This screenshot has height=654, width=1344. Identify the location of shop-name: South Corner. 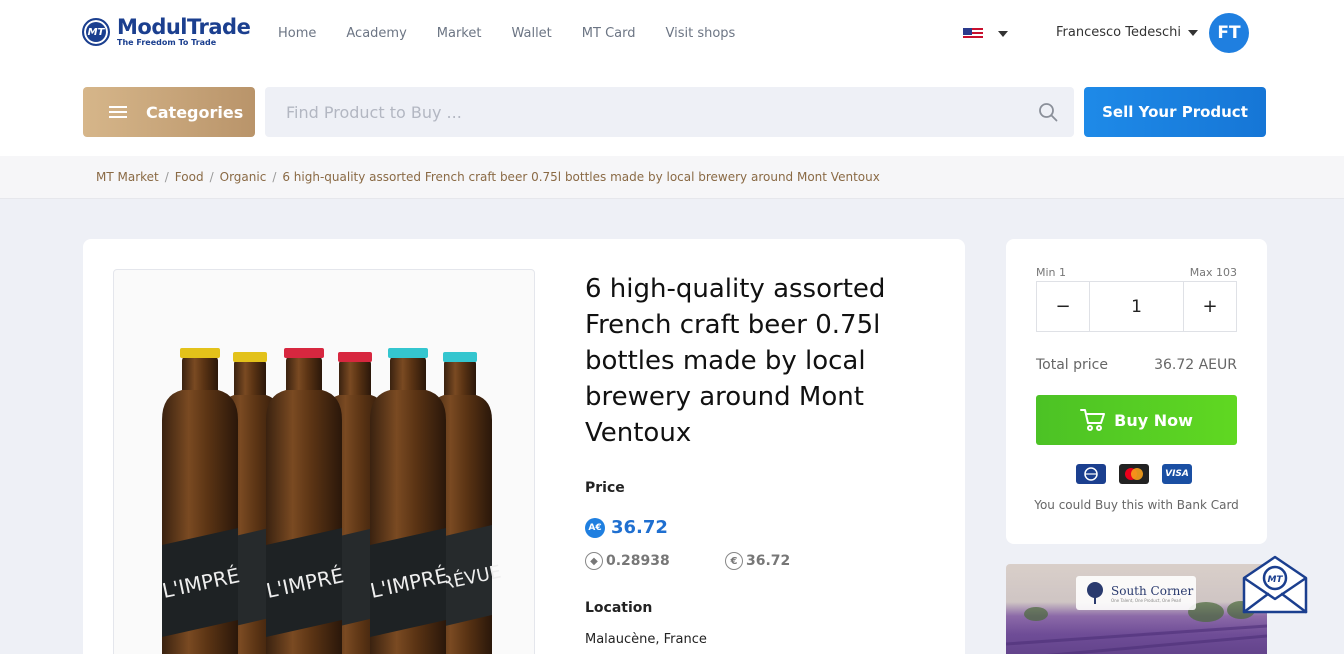
(1152, 590).